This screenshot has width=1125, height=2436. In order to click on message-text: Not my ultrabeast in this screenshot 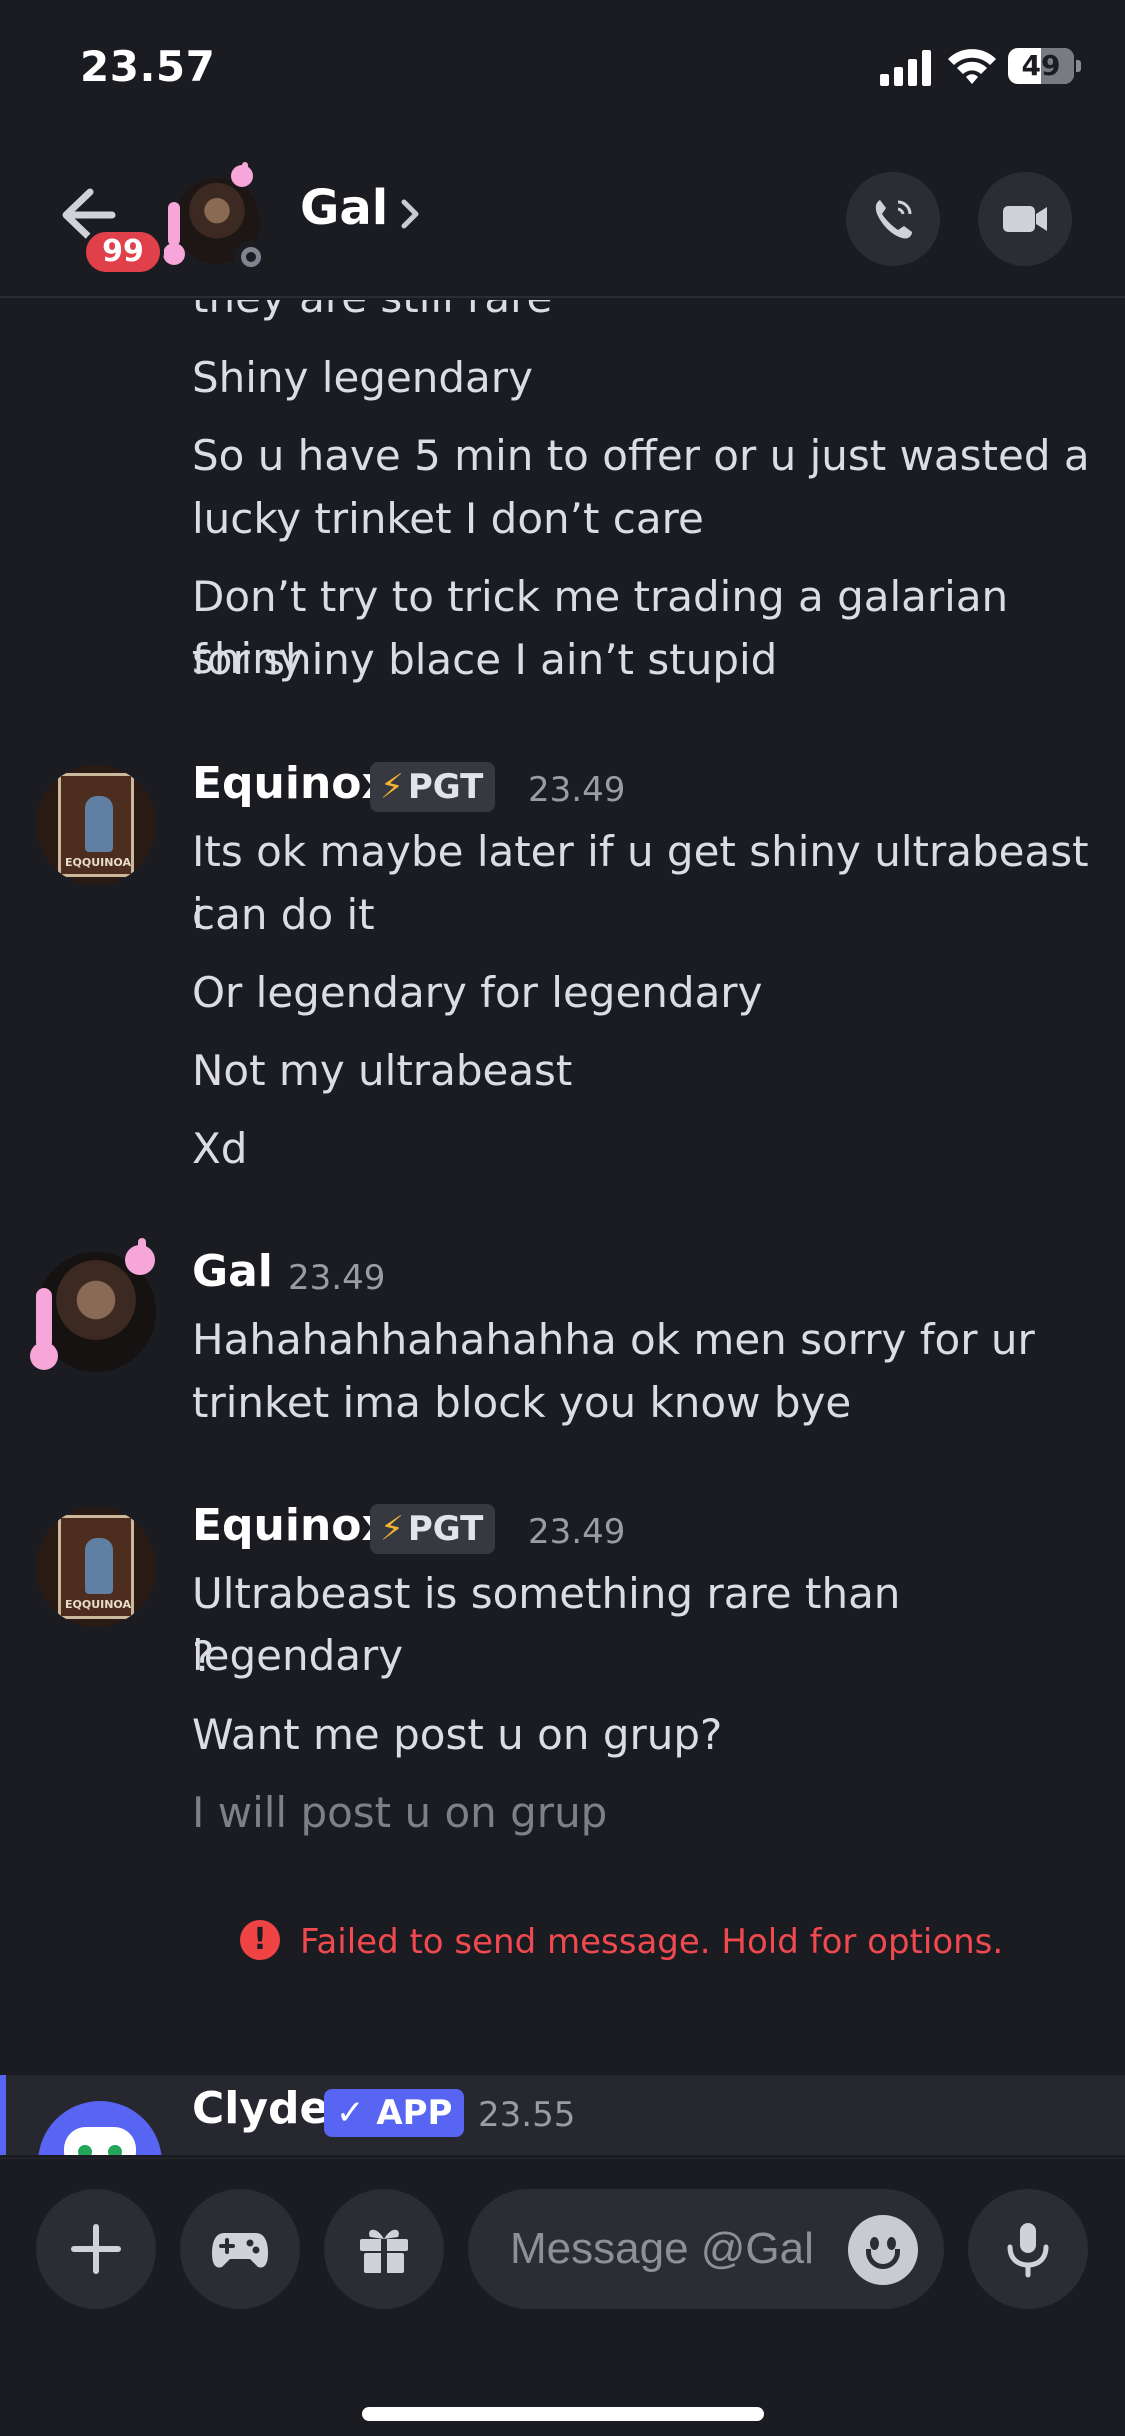, I will do `click(642, 1071)`.